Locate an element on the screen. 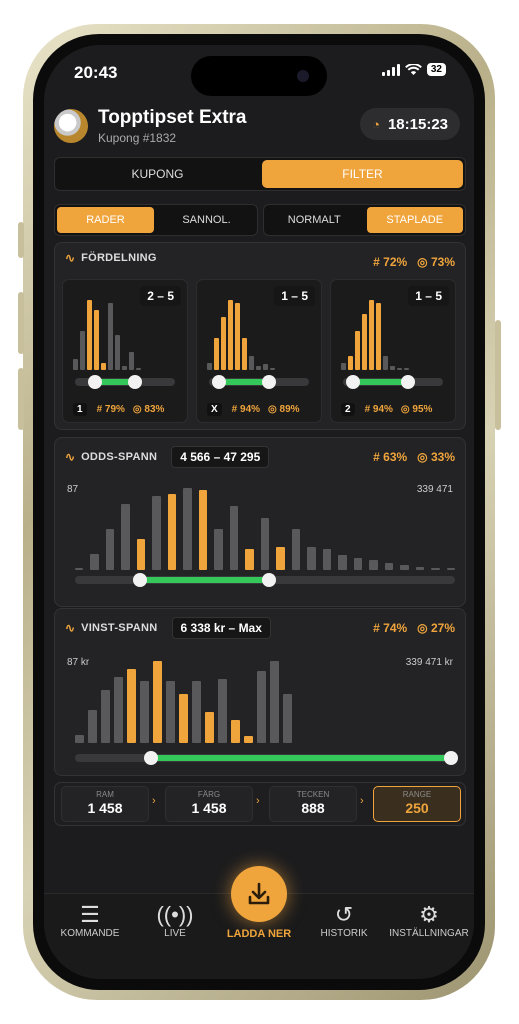 The height and width of the screenshot is (1024, 519). toggle-normalt: NORMALT is located at coordinates (314, 220).